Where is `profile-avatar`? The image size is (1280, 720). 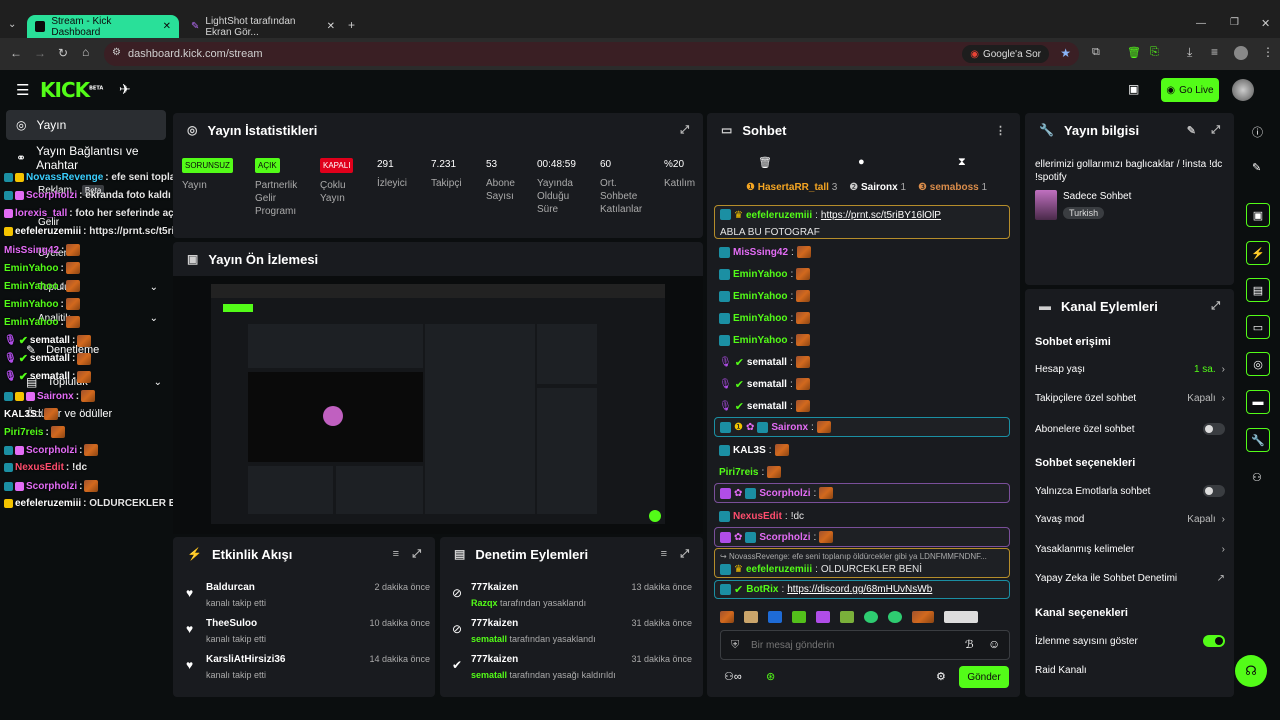 profile-avatar is located at coordinates (1241, 53).